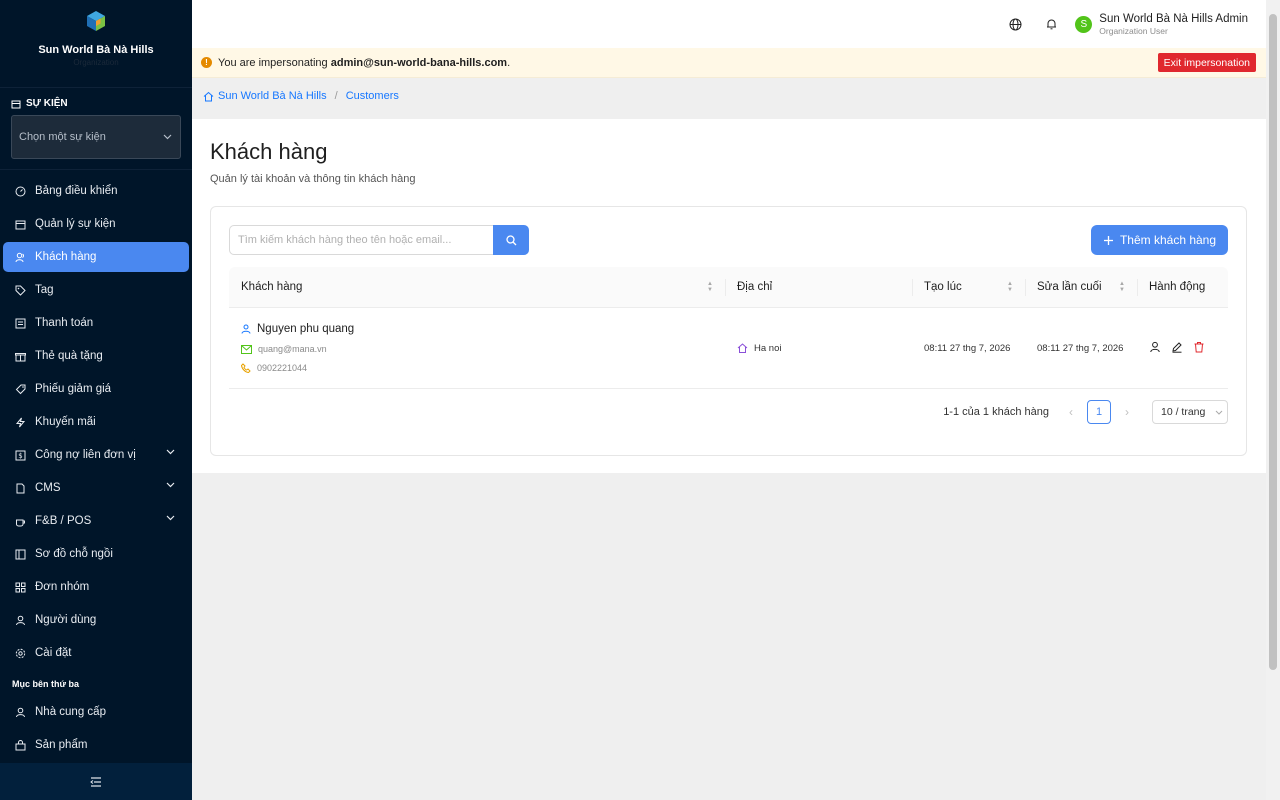 Image resolution: width=1280 pixels, height=800 pixels. What do you see at coordinates (1071, 412) in the screenshot?
I see `prev-page-button: ‹` at bounding box center [1071, 412].